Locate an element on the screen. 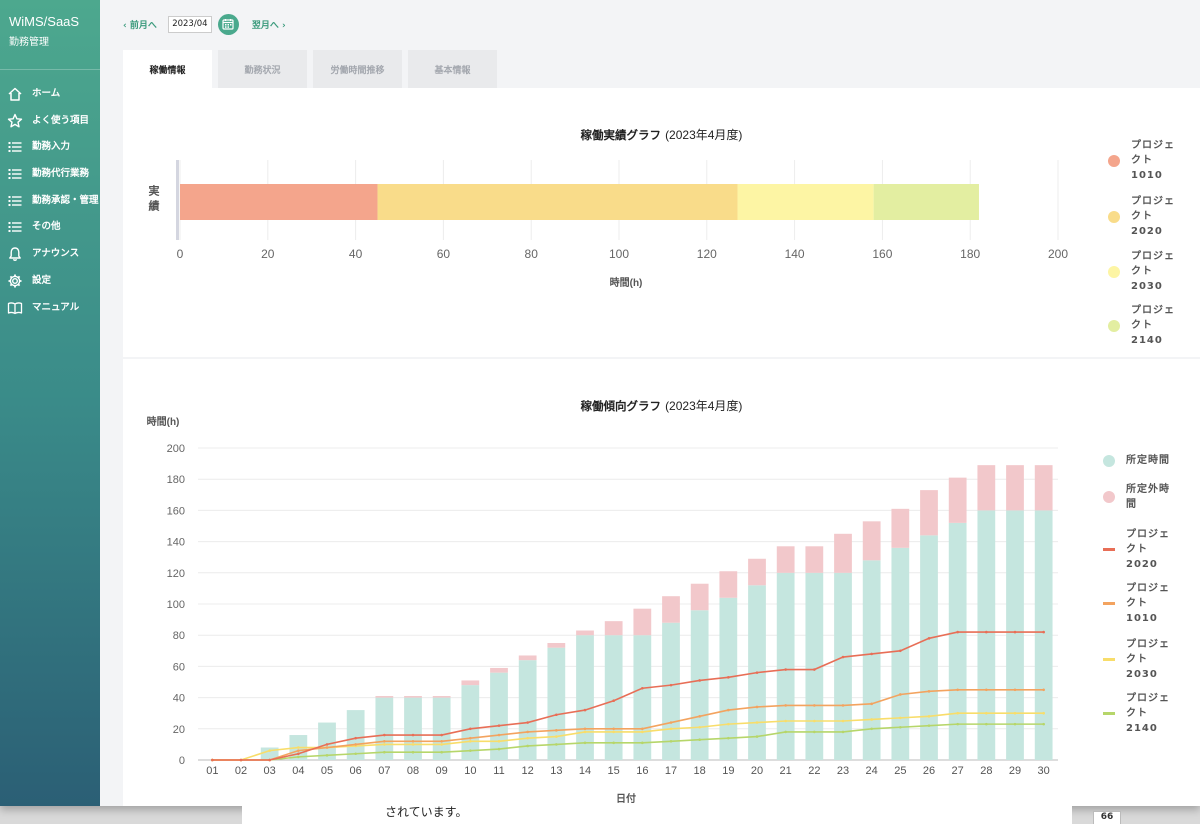 The width and height of the screenshot is (1200, 824). x-tick-label: 27 is located at coordinates (958, 771).